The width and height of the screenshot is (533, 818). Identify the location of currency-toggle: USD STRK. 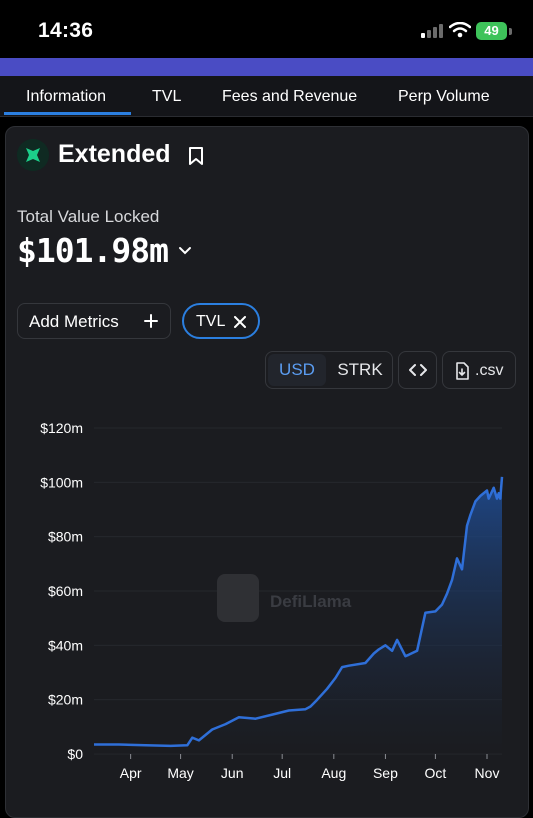
(329, 370).